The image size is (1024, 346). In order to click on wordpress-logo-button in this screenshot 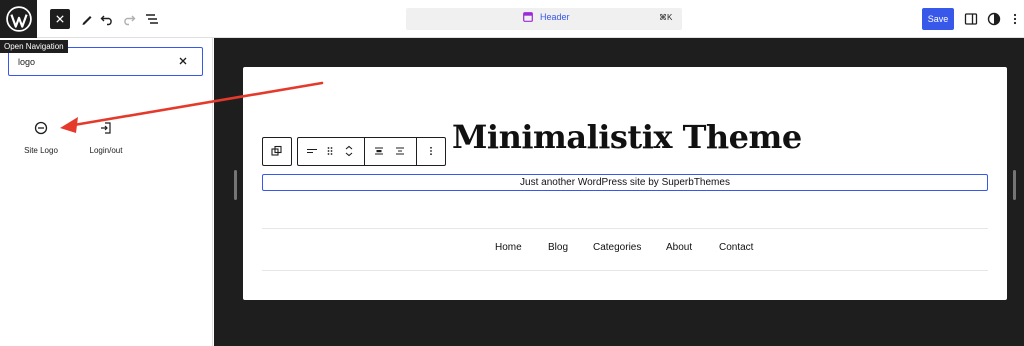, I will do `click(18, 19)`.